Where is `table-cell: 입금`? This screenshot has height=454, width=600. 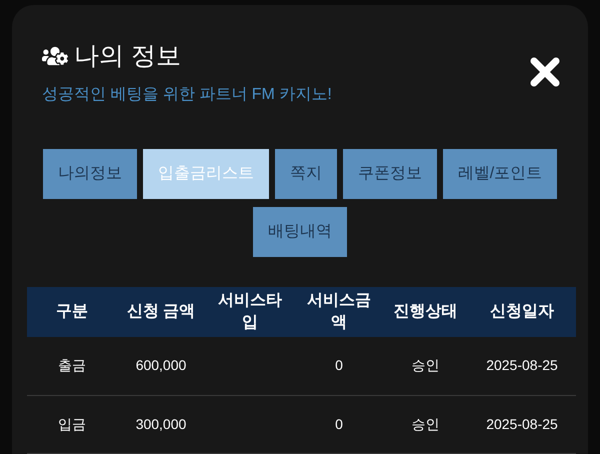
table-cell: 입금 is located at coordinates (72, 424).